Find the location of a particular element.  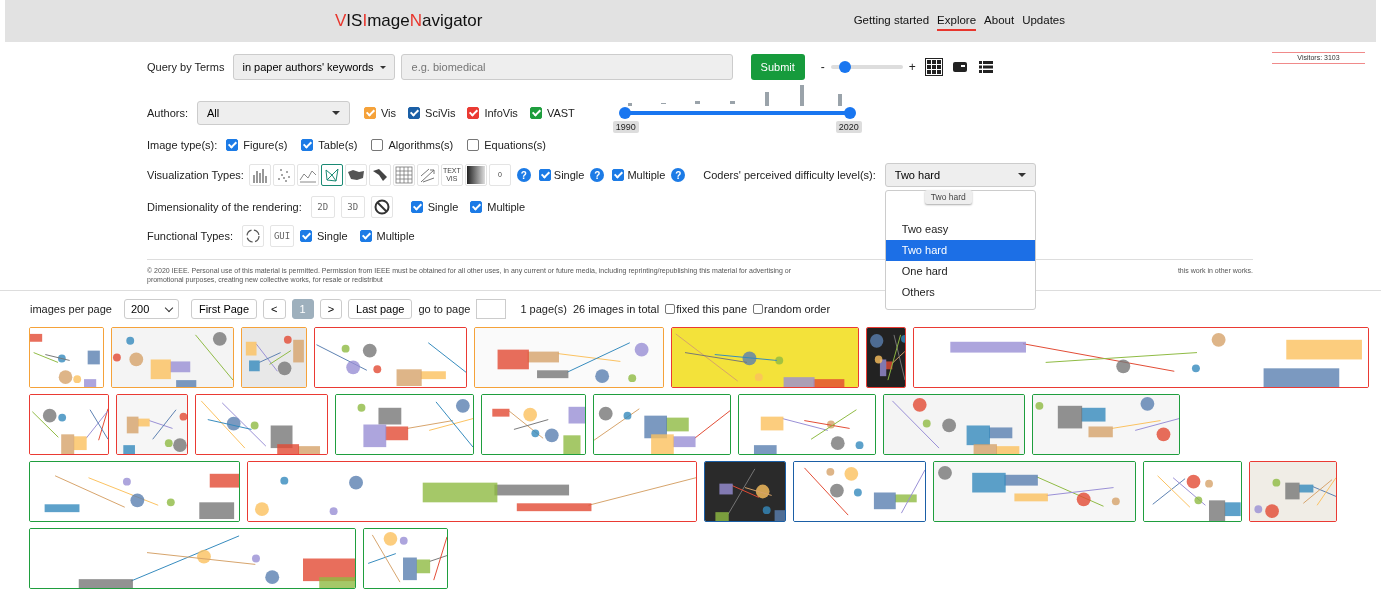

next-page-button: > is located at coordinates (331, 309).